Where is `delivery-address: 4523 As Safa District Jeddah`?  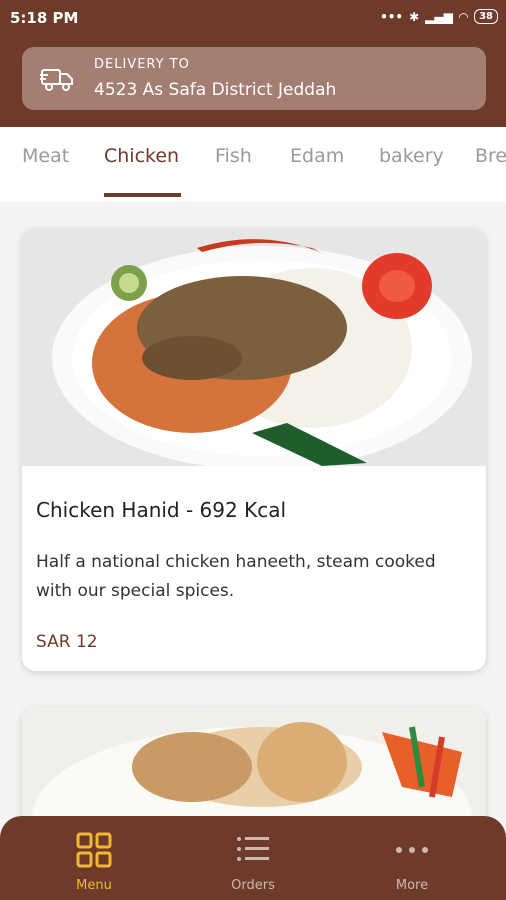
delivery-address: 4523 As Safa District Jeddah is located at coordinates (215, 90).